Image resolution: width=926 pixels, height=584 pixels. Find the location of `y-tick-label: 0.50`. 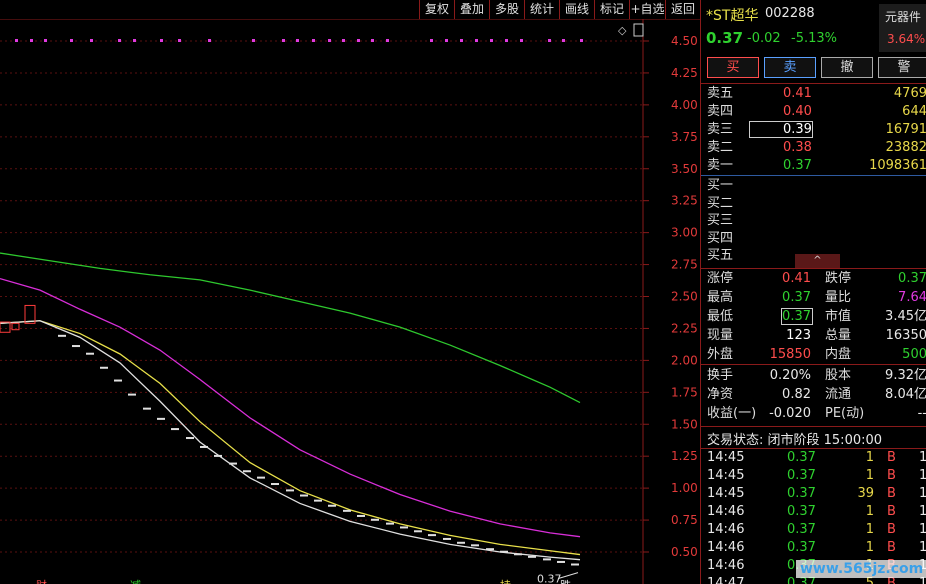

y-tick-label: 0.50 is located at coordinates (684, 552).